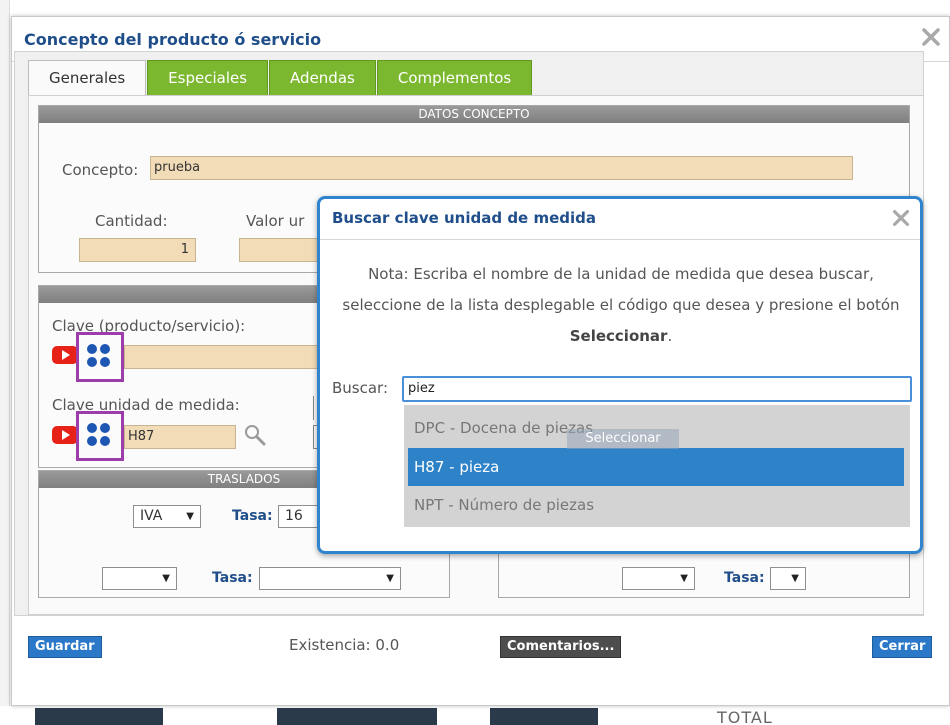  I want to click on tab-generales: Generales, so click(87, 78).